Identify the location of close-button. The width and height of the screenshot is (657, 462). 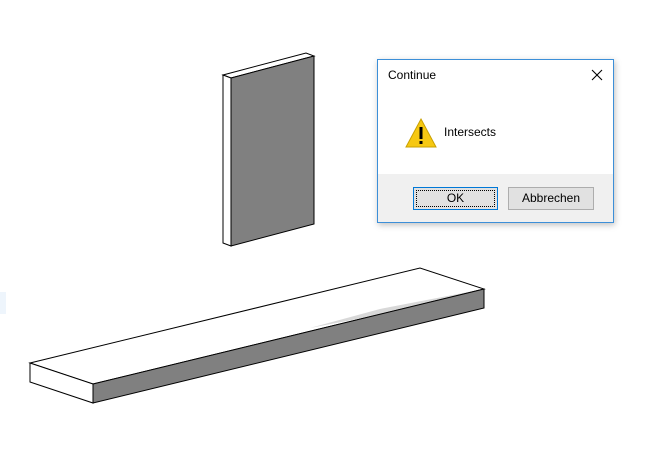
(597, 75).